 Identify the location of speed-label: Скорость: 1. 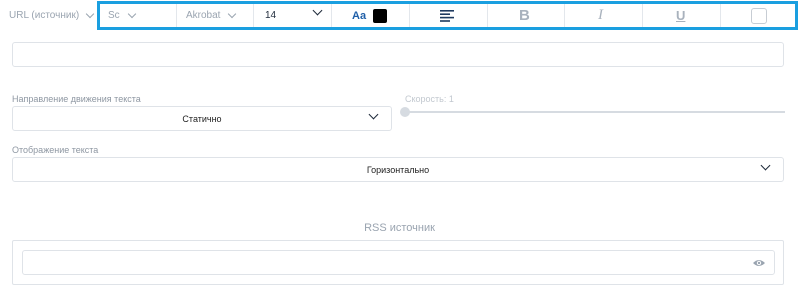
(429, 99).